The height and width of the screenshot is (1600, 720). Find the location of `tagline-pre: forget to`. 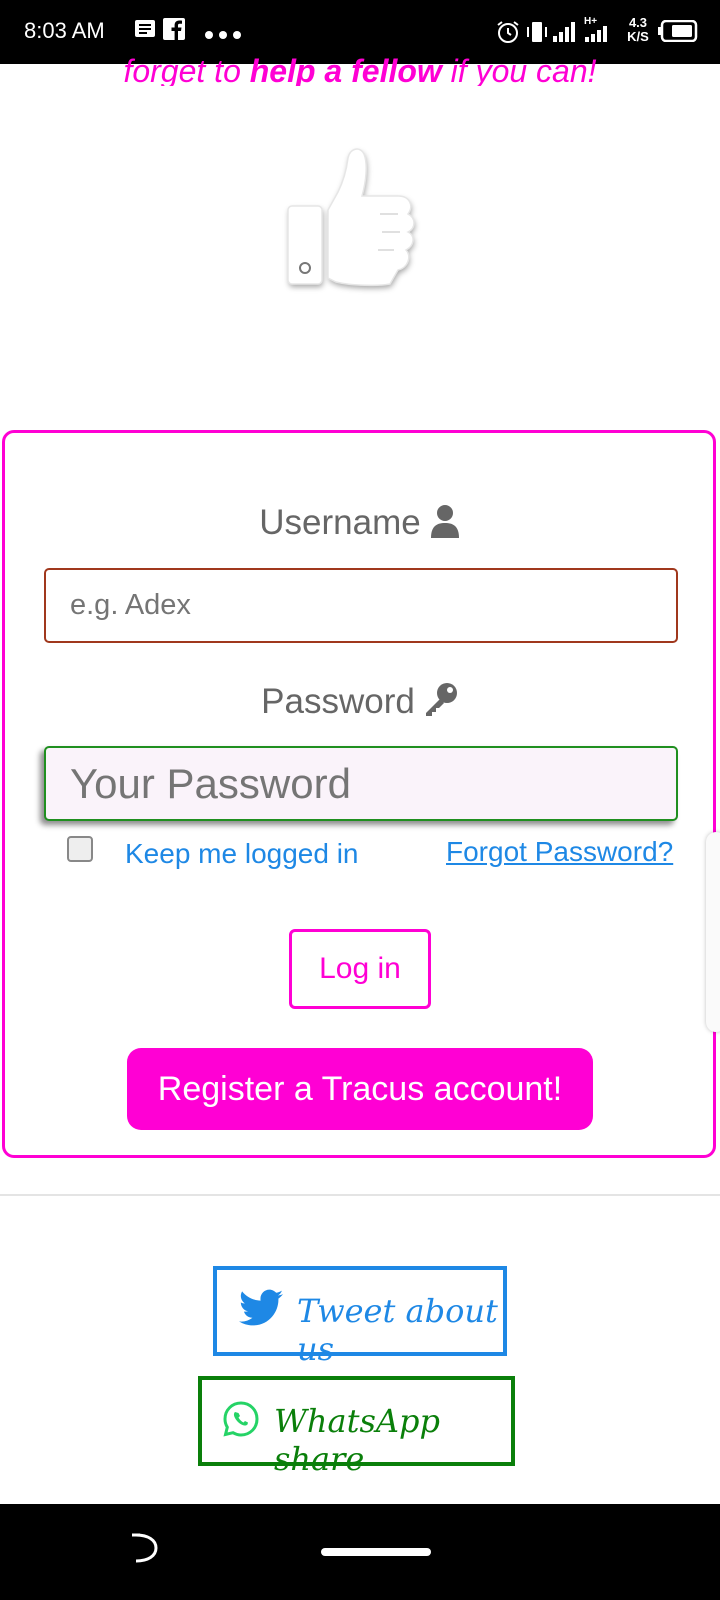

tagline-pre: forget to is located at coordinates (186, 71).